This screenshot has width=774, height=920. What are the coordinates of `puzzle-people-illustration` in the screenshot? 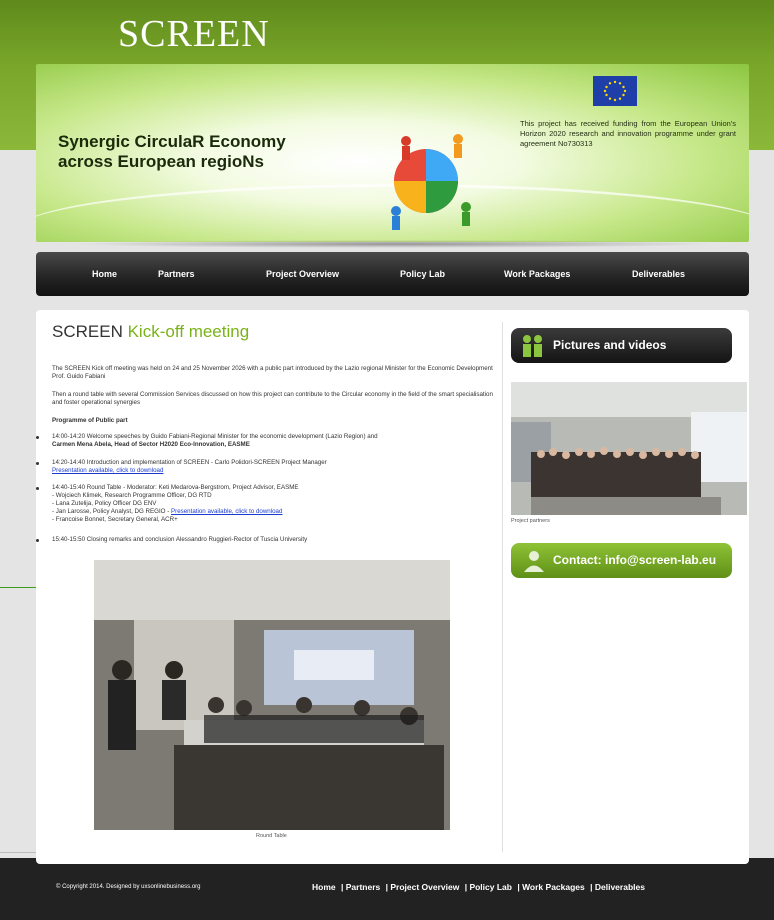 It's located at (431, 182).